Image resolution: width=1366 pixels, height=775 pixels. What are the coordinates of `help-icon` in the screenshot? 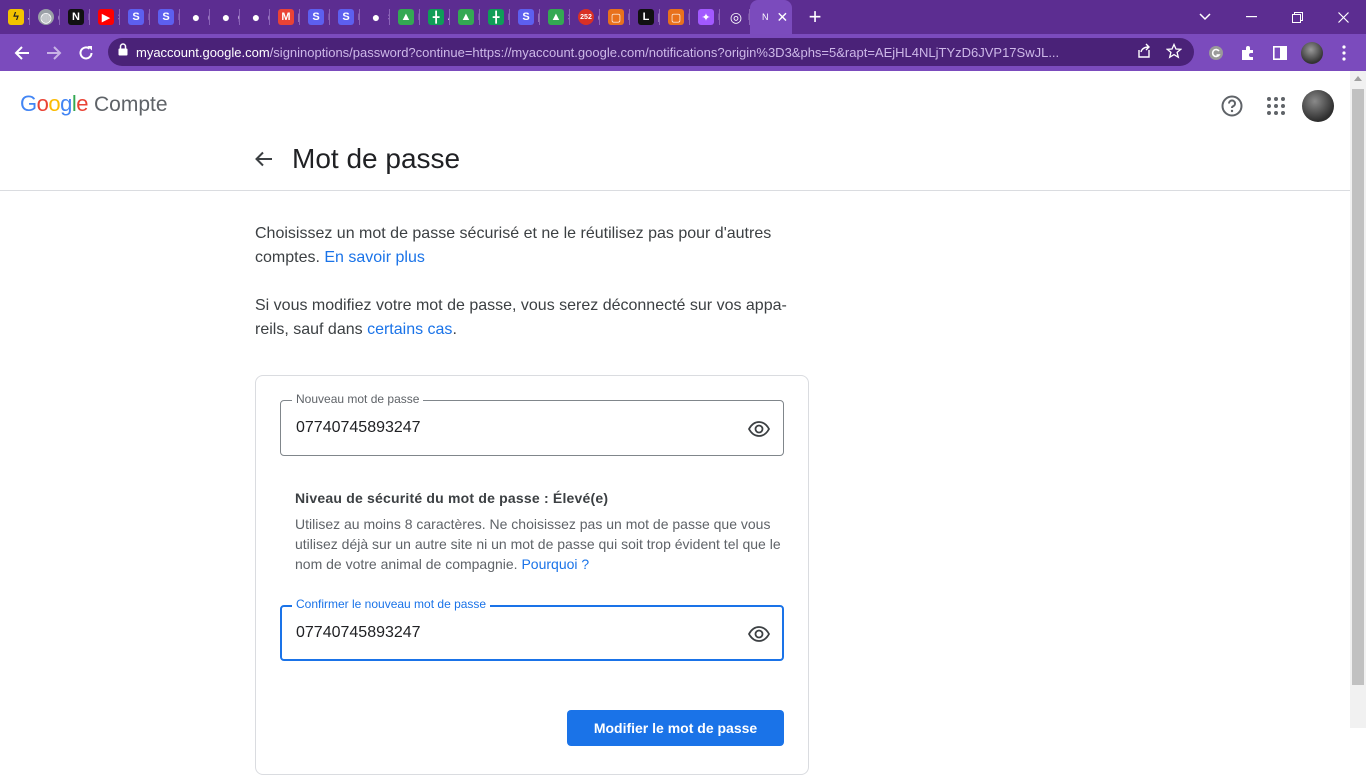 It's located at (1232, 106).